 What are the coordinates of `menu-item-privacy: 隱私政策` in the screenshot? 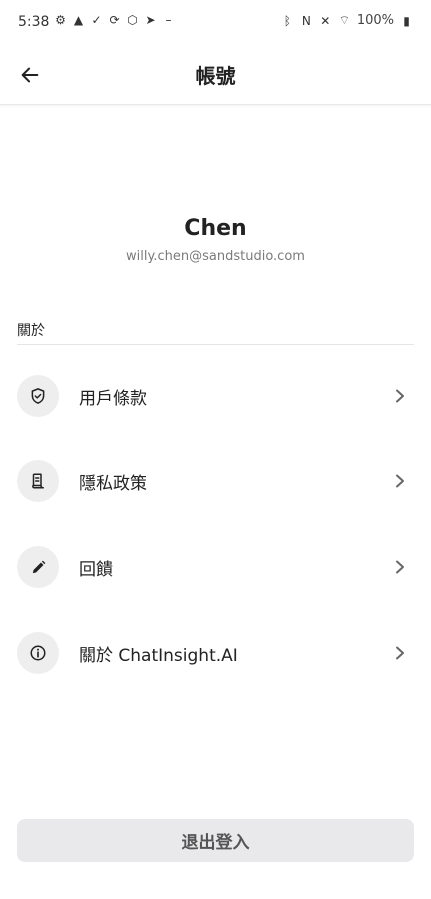 It's located at (215, 481).